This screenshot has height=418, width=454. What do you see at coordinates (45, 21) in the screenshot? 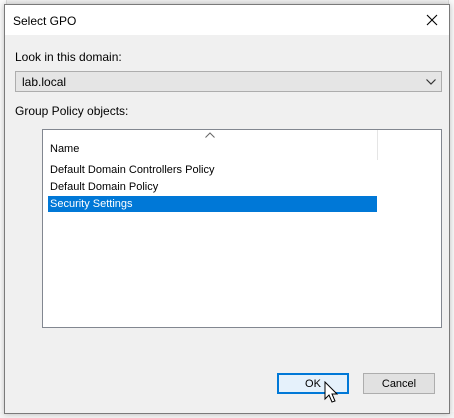
I see `dialog-title: Select GPO` at bounding box center [45, 21].